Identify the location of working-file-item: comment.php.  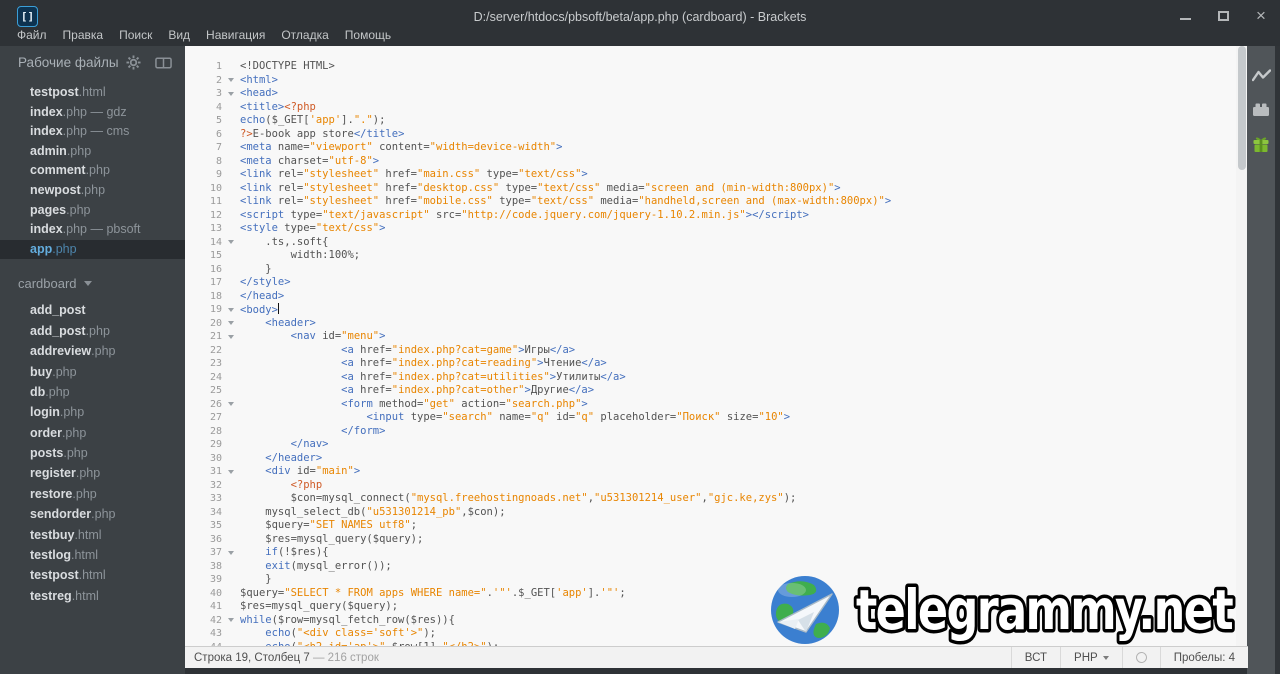
(92, 171).